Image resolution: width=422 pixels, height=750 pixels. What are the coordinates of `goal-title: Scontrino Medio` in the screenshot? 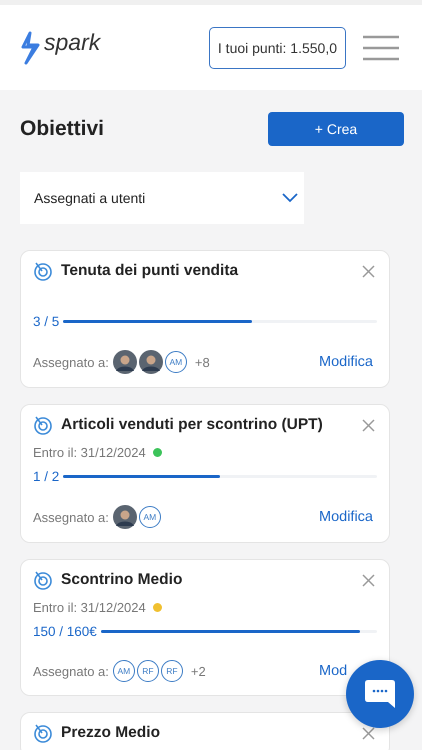 It's located at (122, 580).